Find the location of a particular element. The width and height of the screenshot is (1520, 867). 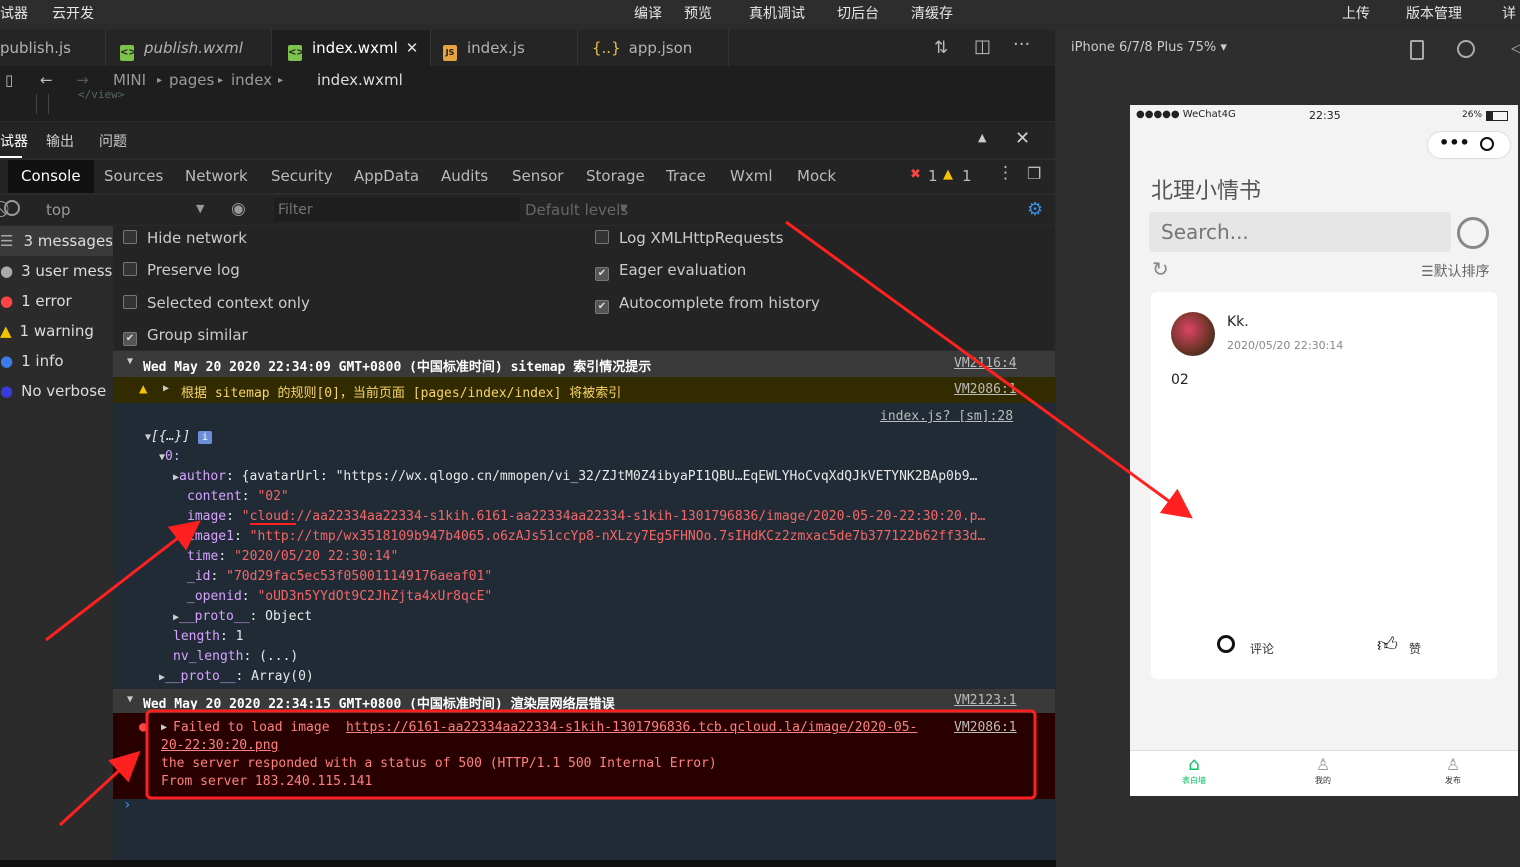

detail-button: 详 is located at coordinates (1509, 13).